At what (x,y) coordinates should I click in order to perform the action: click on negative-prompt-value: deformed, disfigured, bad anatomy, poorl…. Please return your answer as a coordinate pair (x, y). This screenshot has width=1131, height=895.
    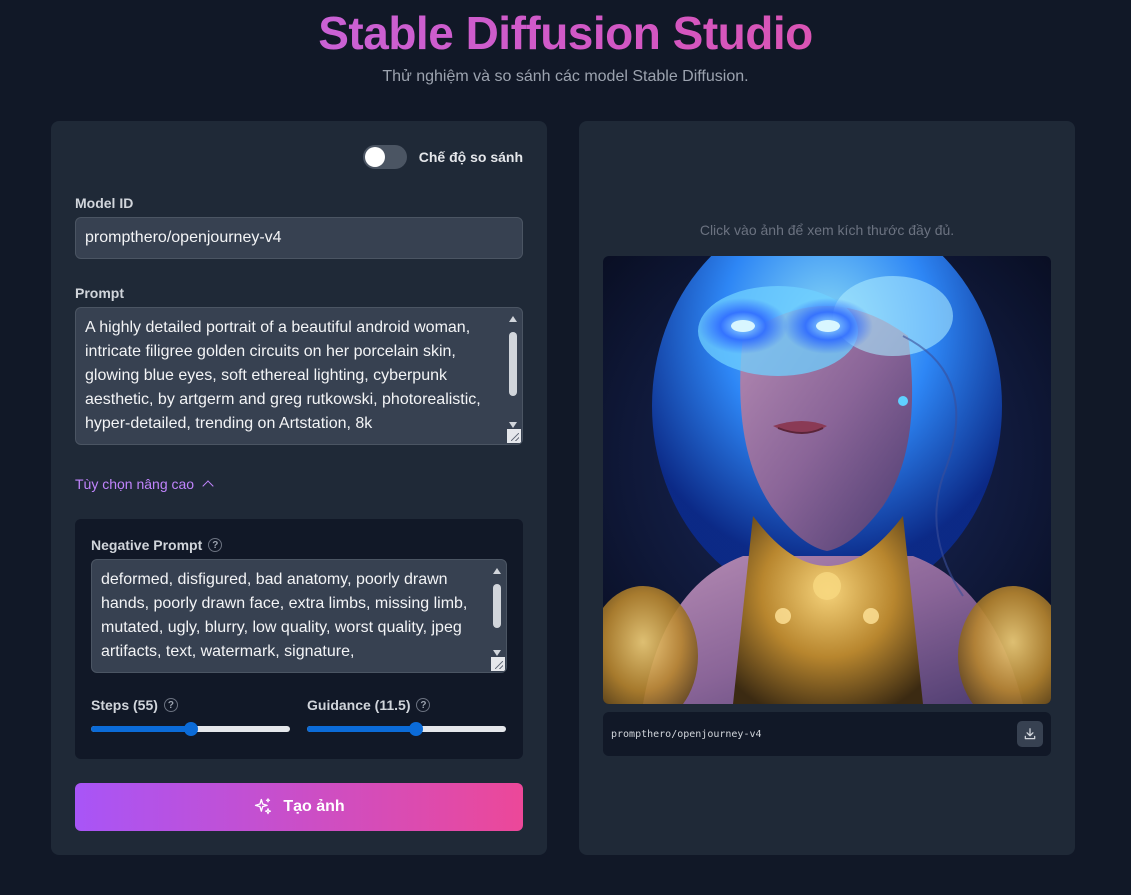
    Looking at the image, I should click on (284, 615).